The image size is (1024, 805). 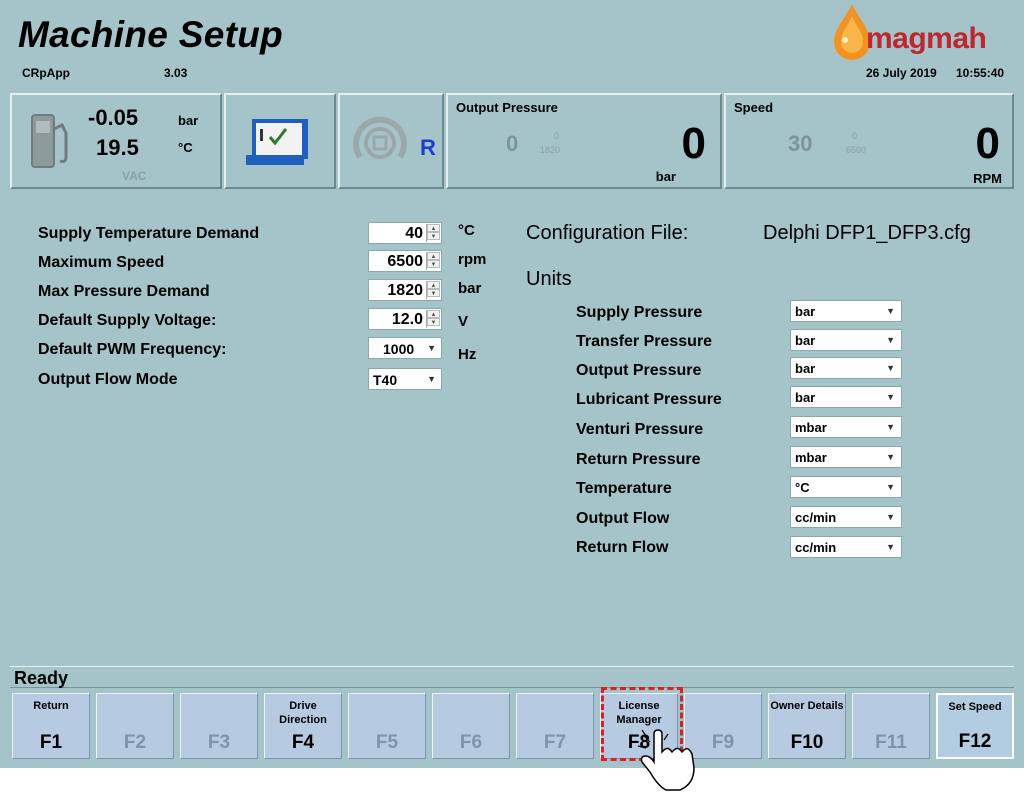 What do you see at coordinates (467, 354) in the screenshot?
I see `default-pwm-frequency-unit: Hz` at bounding box center [467, 354].